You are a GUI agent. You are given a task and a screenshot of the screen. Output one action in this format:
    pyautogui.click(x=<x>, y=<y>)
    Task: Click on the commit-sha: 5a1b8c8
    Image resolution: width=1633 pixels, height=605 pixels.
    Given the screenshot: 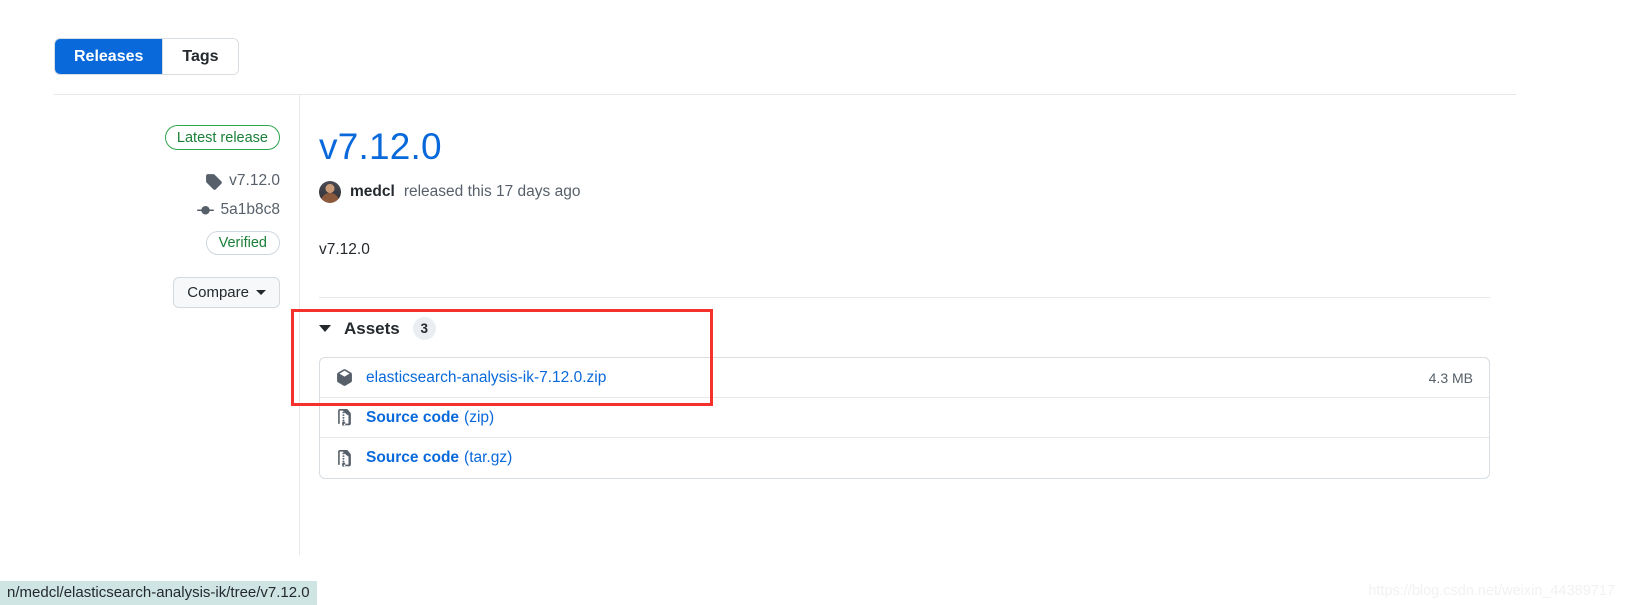 What is the action you would take?
    pyautogui.click(x=250, y=209)
    